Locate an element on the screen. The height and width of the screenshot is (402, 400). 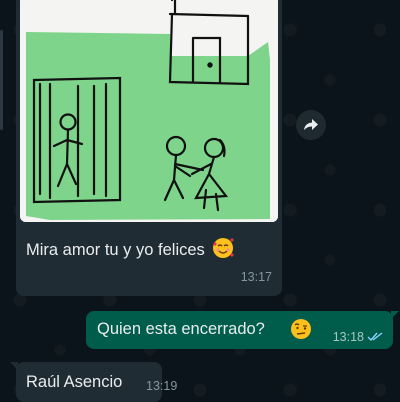
forward-arrow-icon is located at coordinates (311, 124).